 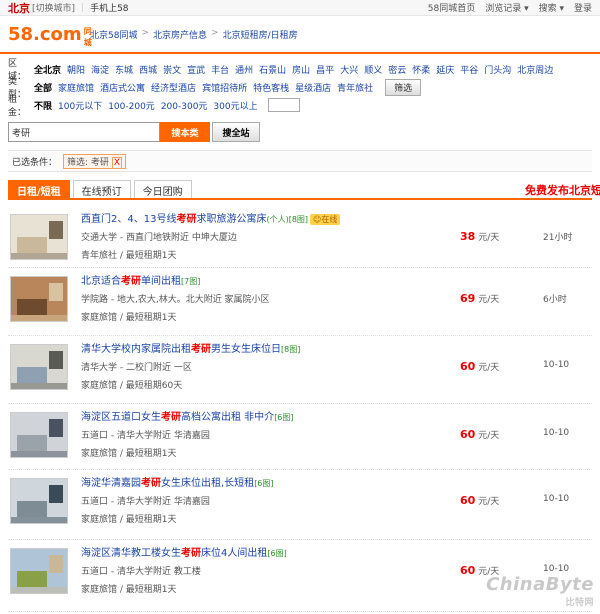 What do you see at coordinates (246, 349) in the screenshot?
I see `title-text: 男生女生床位日` at bounding box center [246, 349].